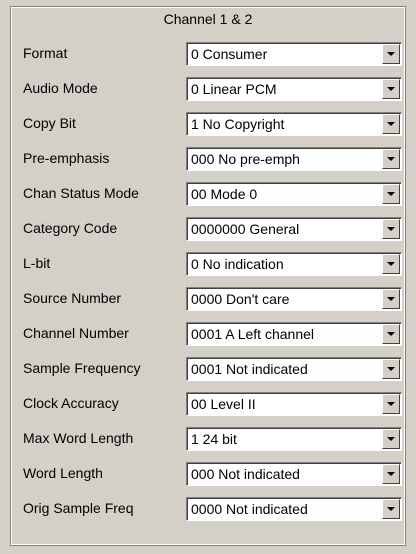  I want to click on sample-frequency-label: Sample Frequency, so click(82, 368).